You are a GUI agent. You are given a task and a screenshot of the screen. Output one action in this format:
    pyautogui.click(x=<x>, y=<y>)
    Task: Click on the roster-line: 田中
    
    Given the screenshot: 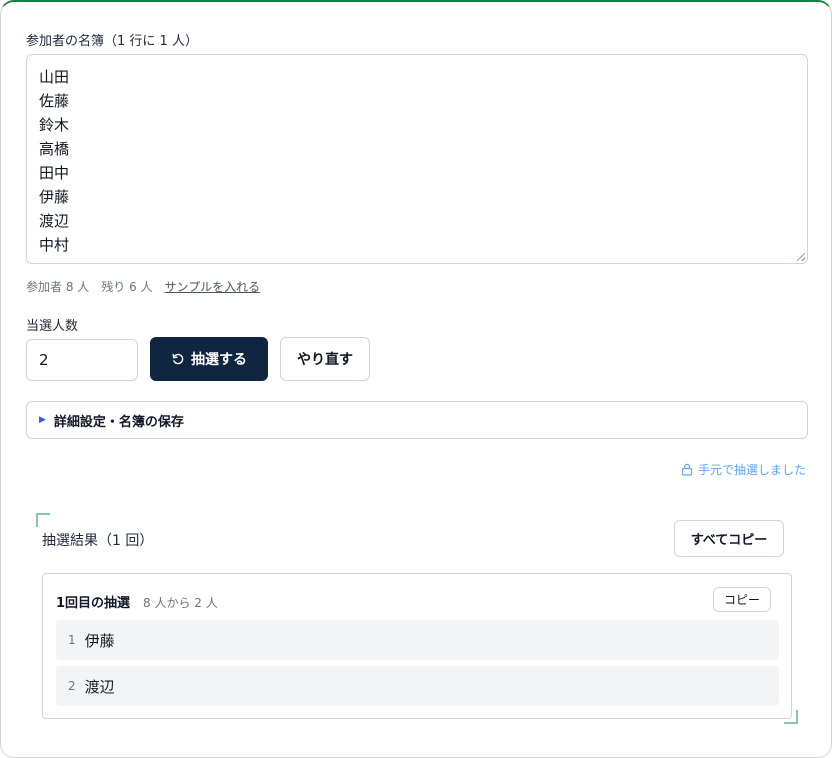 What is the action you would take?
    pyautogui.click(x=54, y=173)
    